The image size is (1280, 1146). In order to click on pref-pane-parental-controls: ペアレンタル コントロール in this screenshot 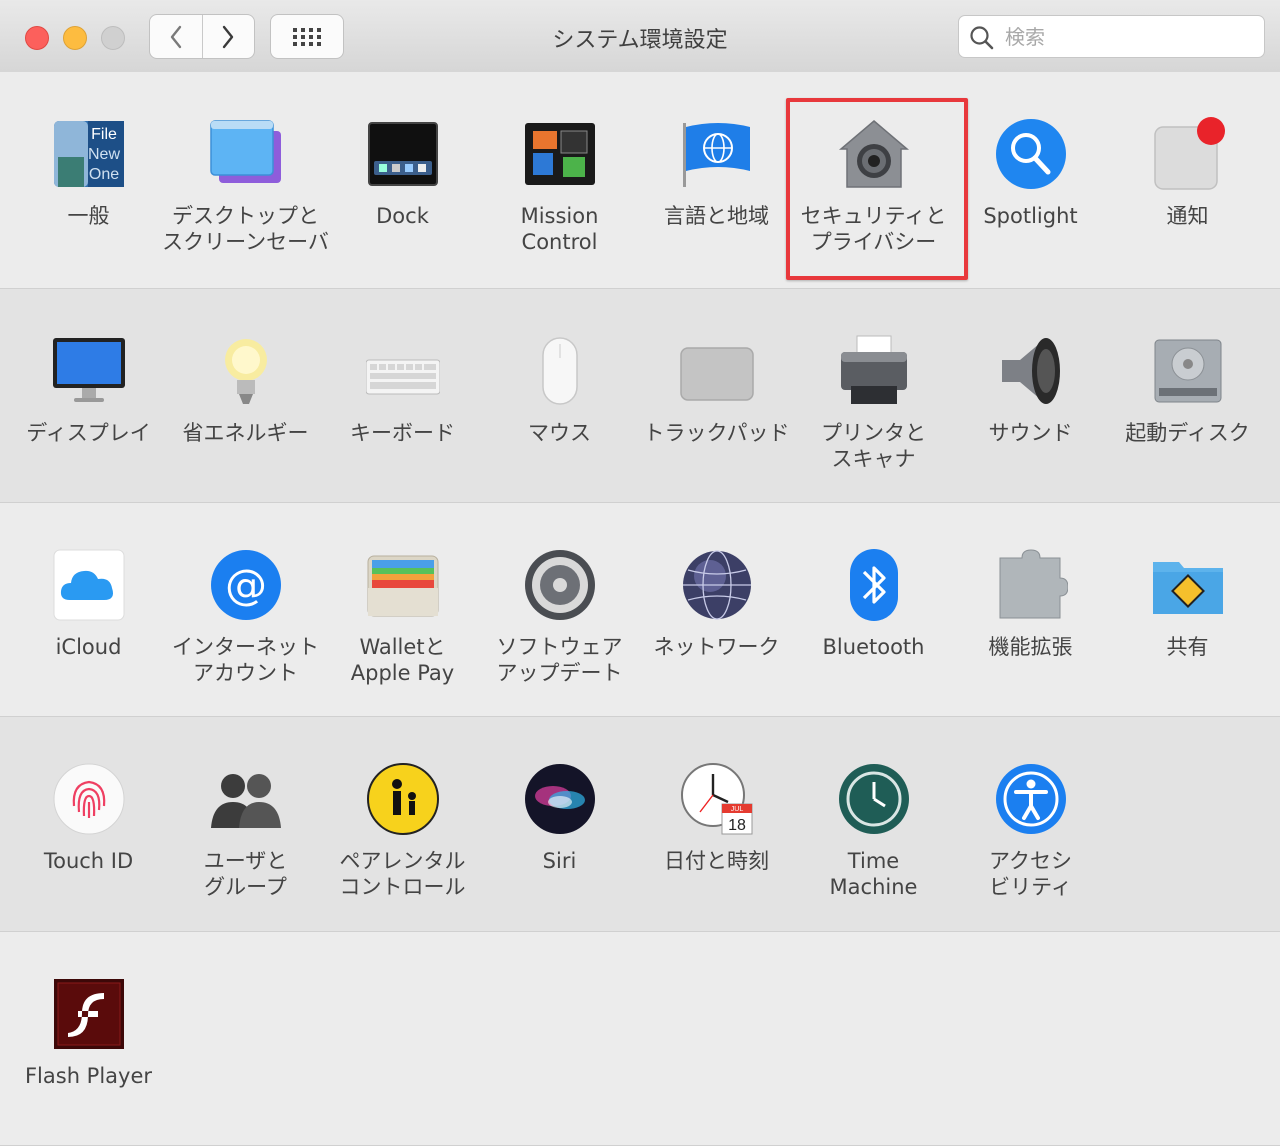, I will do `click(402, 832)`.